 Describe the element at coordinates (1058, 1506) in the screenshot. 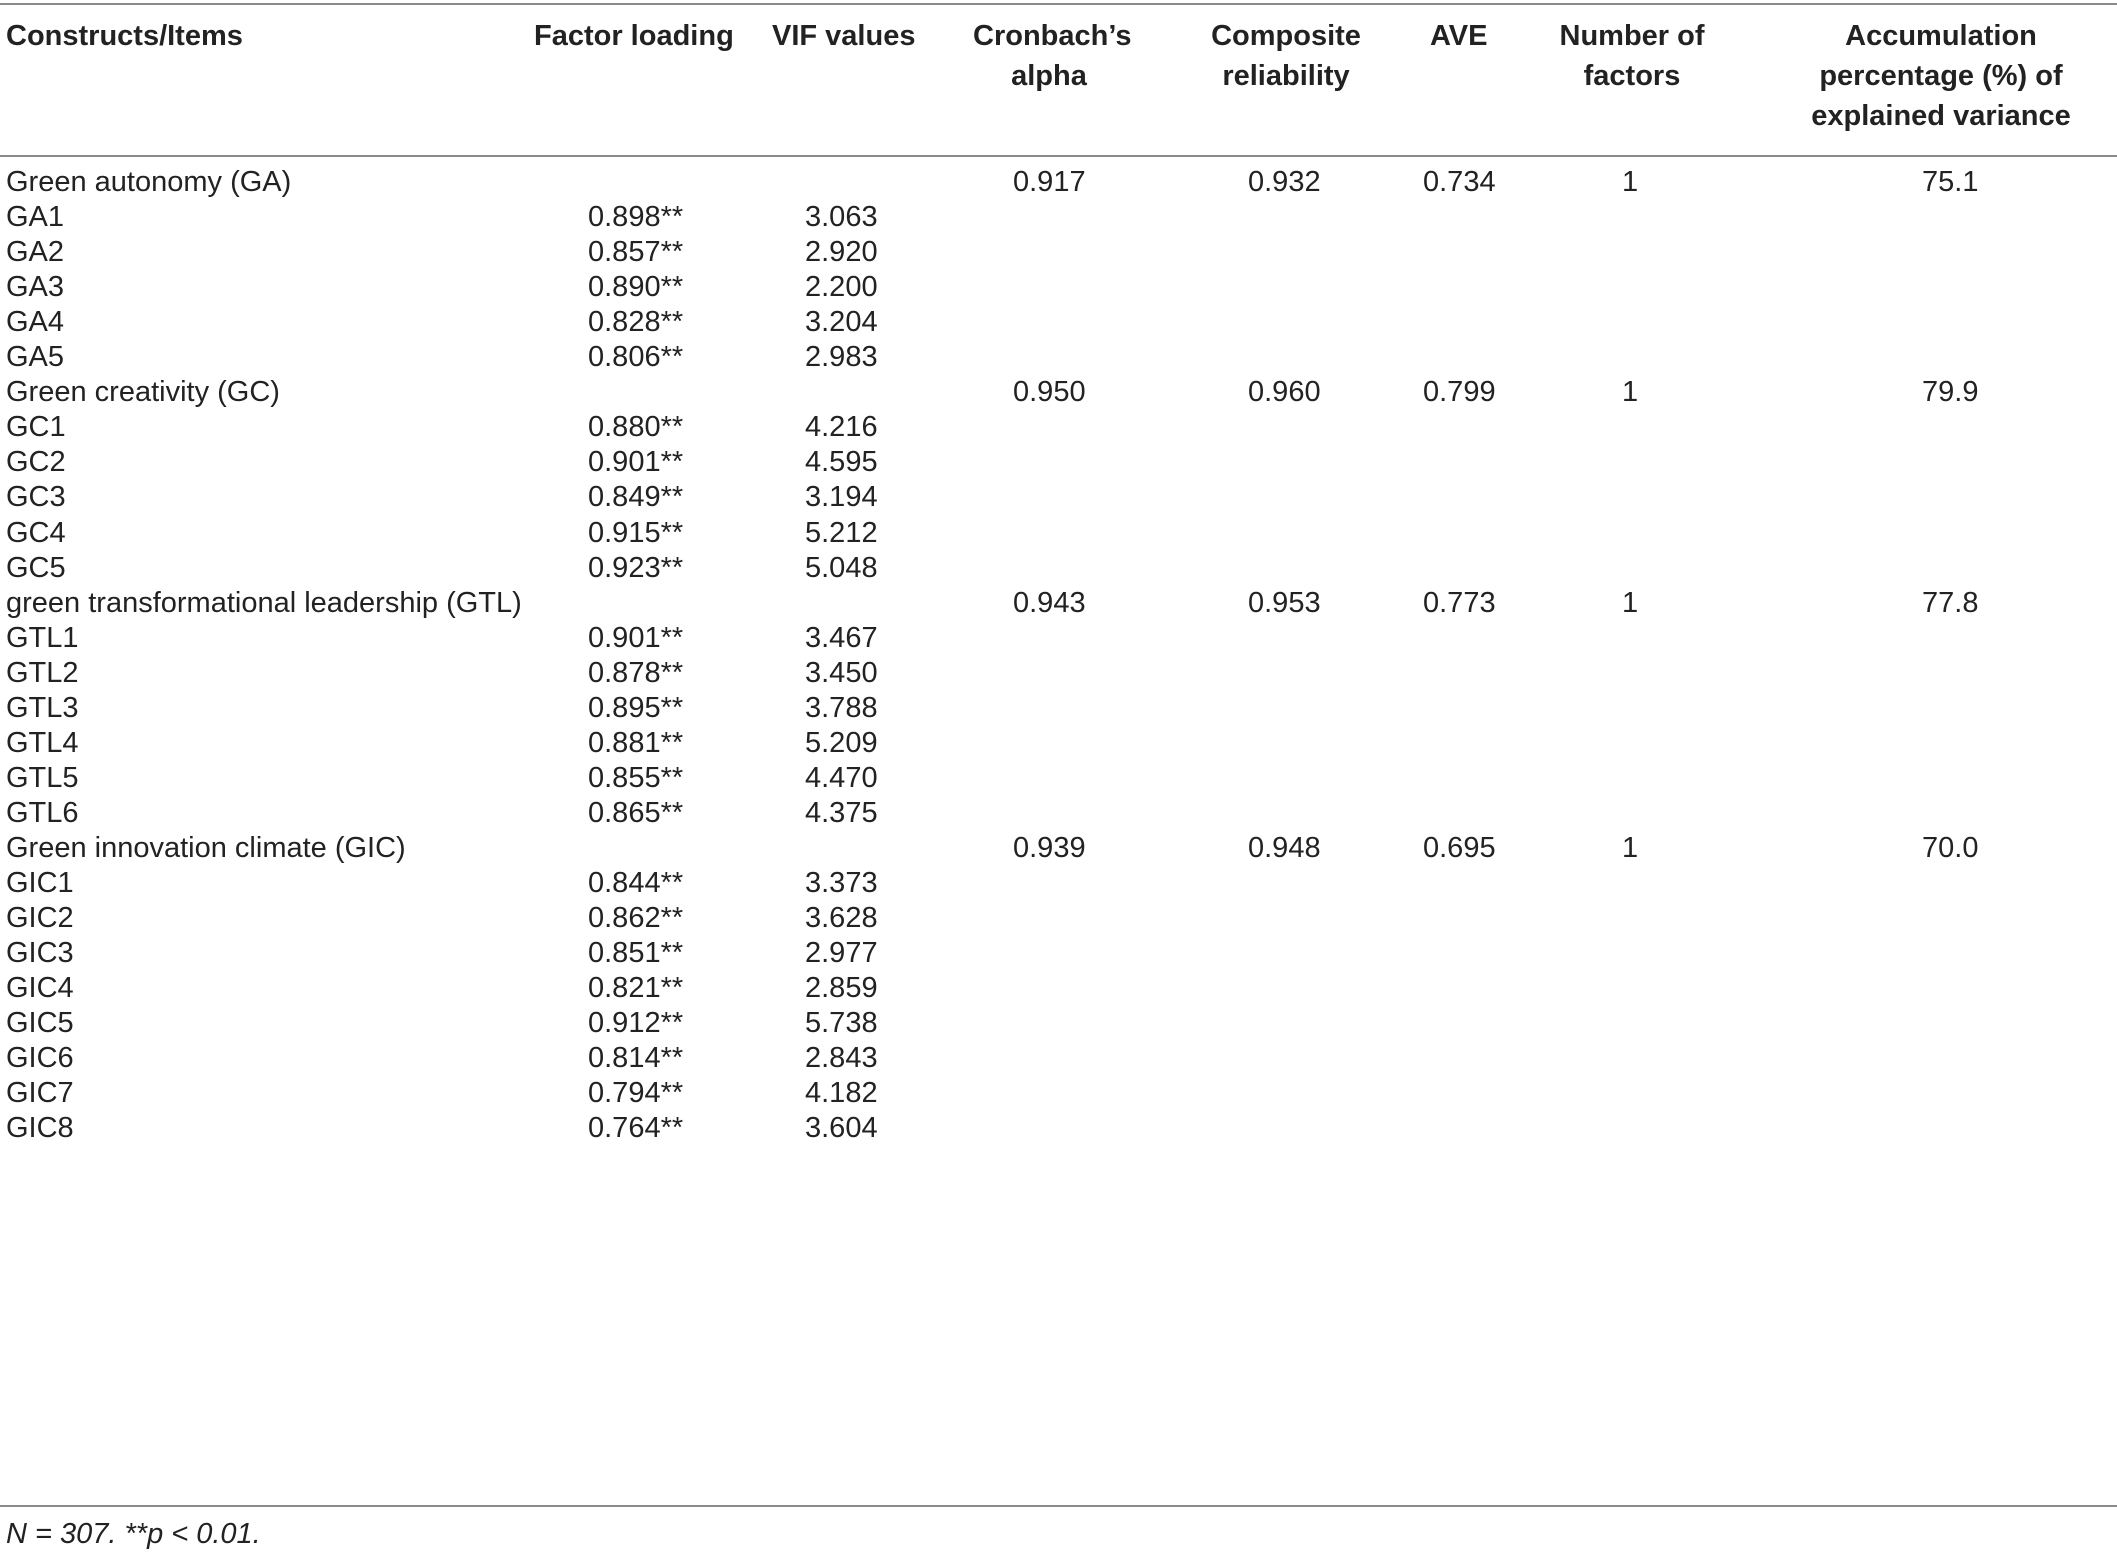

I see `table-bottom-rule` at that location.